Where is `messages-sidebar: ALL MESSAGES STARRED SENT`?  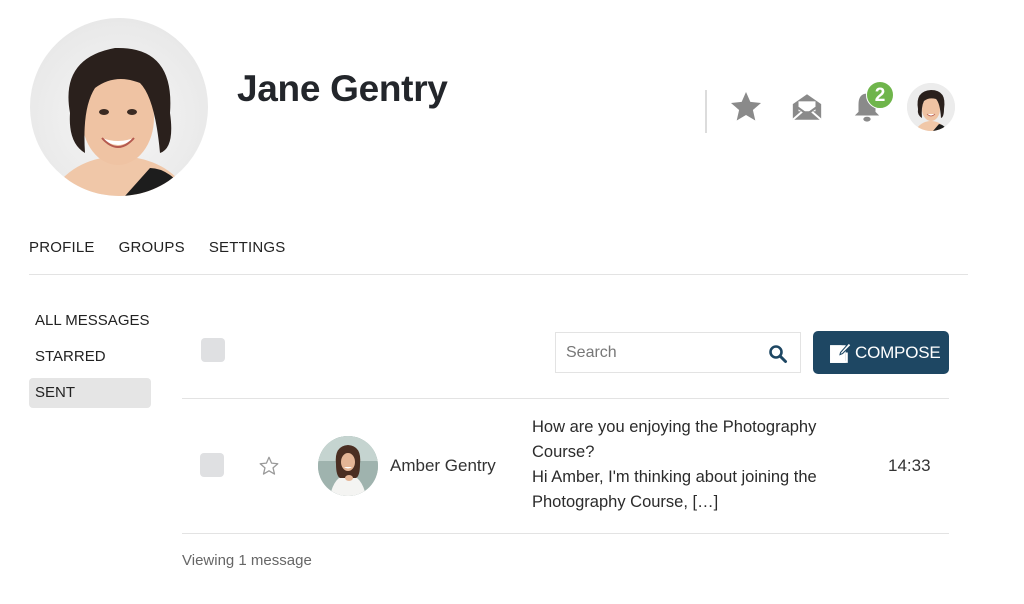
messages-sidebar: ALL MESSAGES STARRED SENT is located at coordinates (90, 360).